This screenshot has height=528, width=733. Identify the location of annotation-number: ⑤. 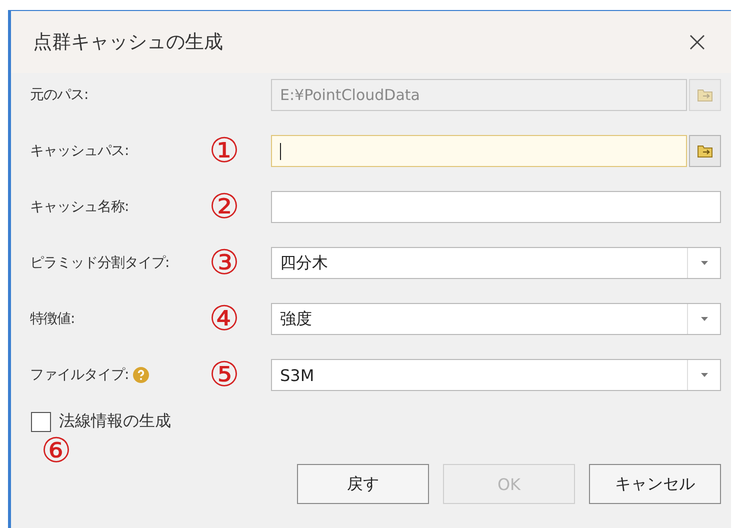
(224, 375).